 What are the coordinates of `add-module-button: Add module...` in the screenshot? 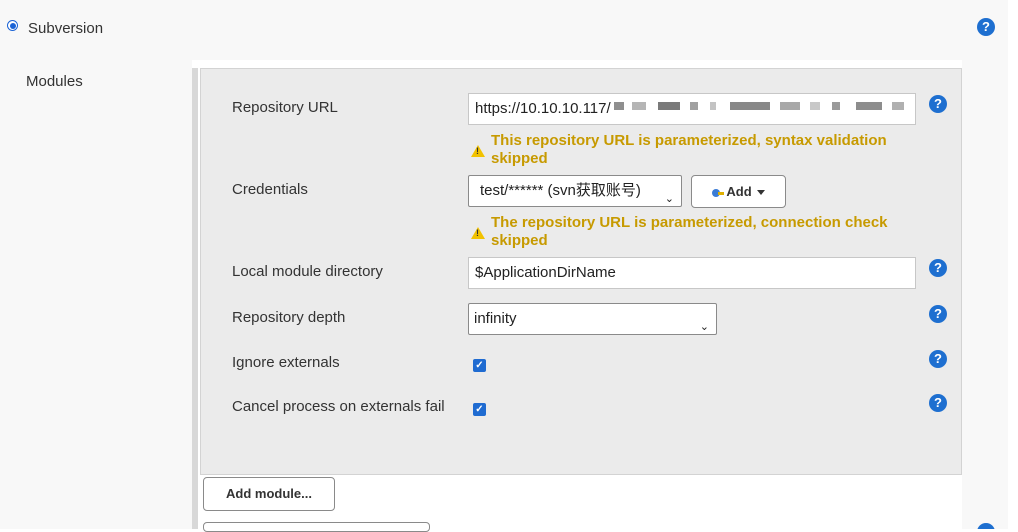 It's located at (269, 494).